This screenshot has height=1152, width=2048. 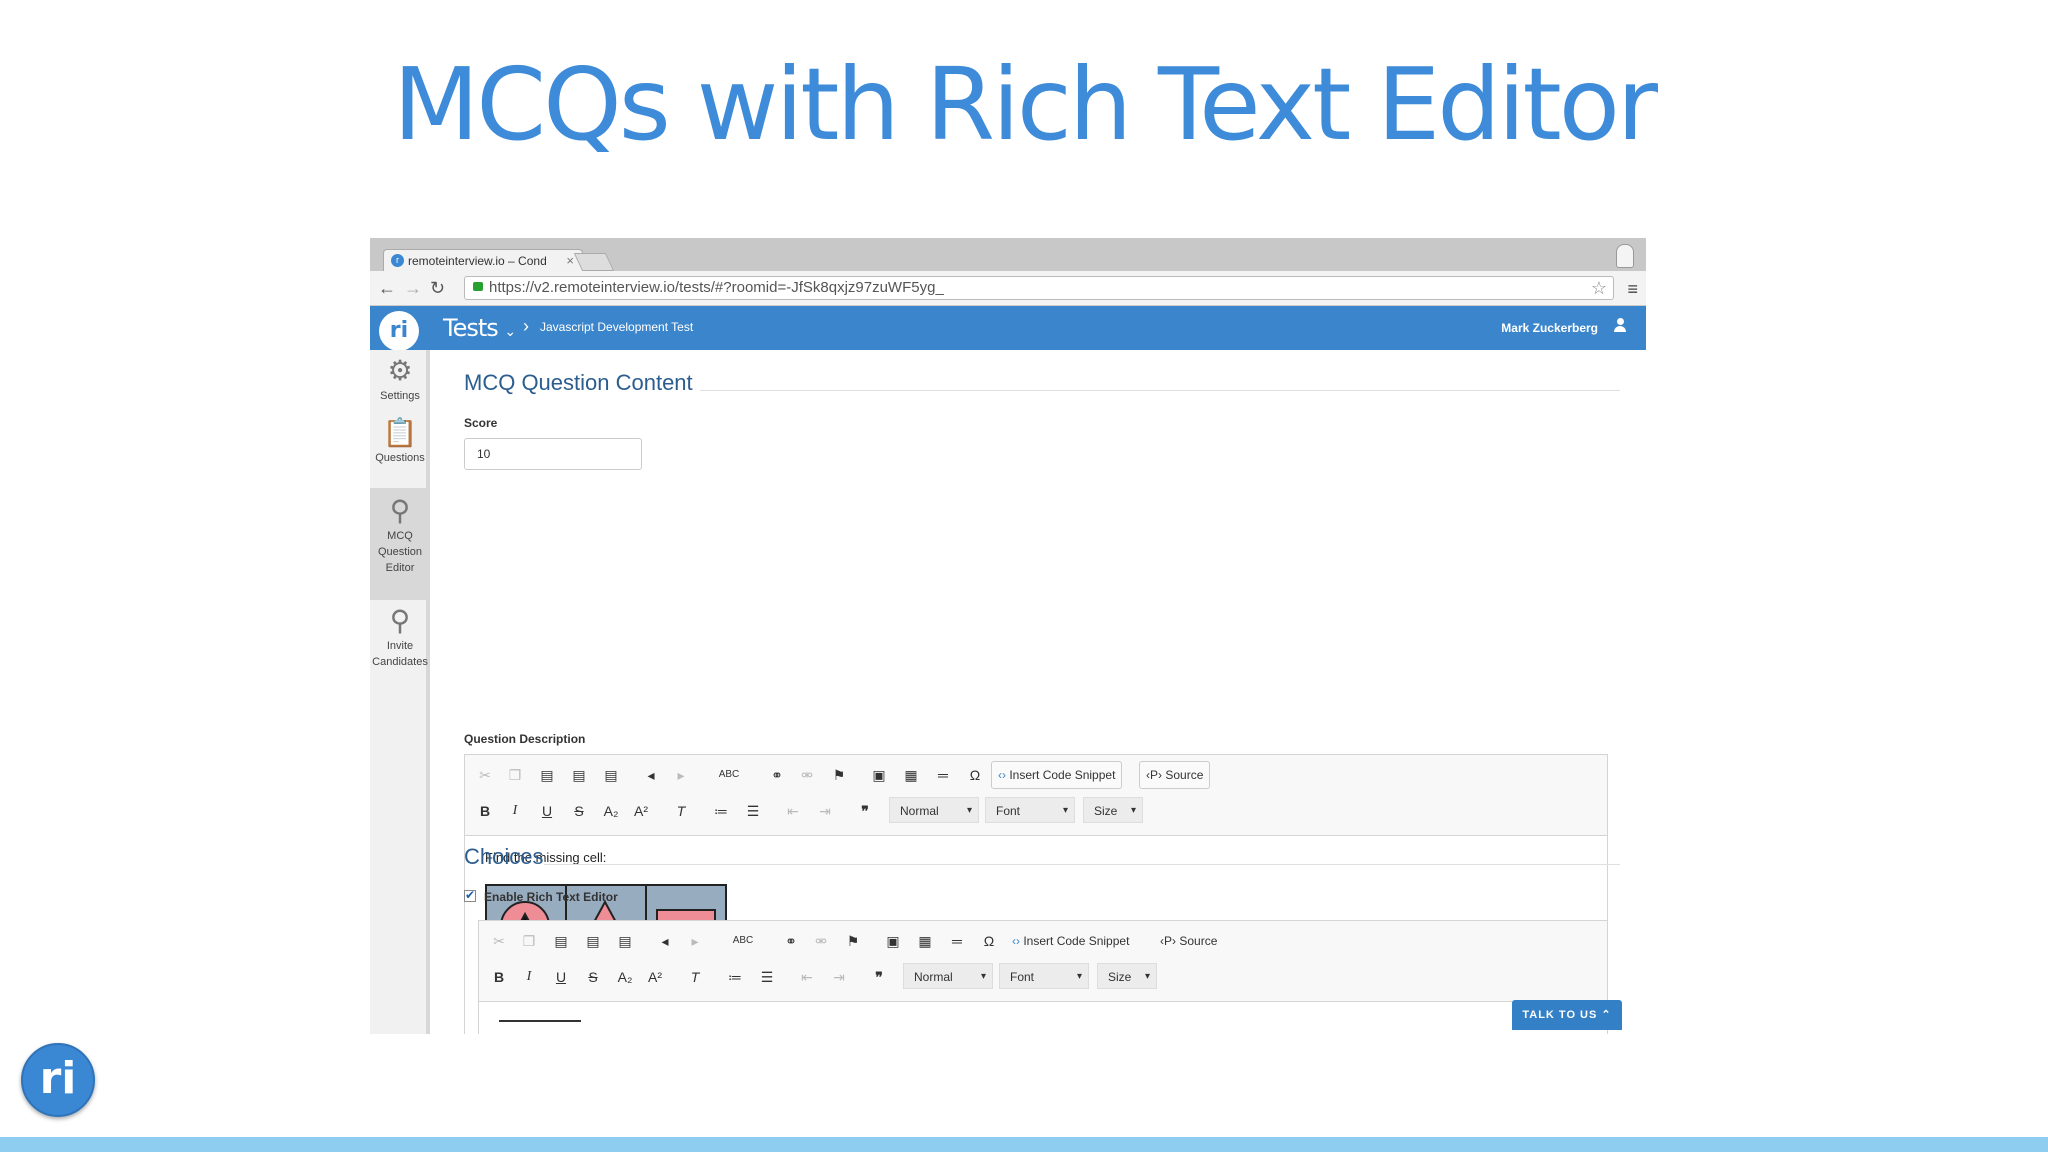 I want to click on tab-close-icon: ×, so click(x=570, y=260).